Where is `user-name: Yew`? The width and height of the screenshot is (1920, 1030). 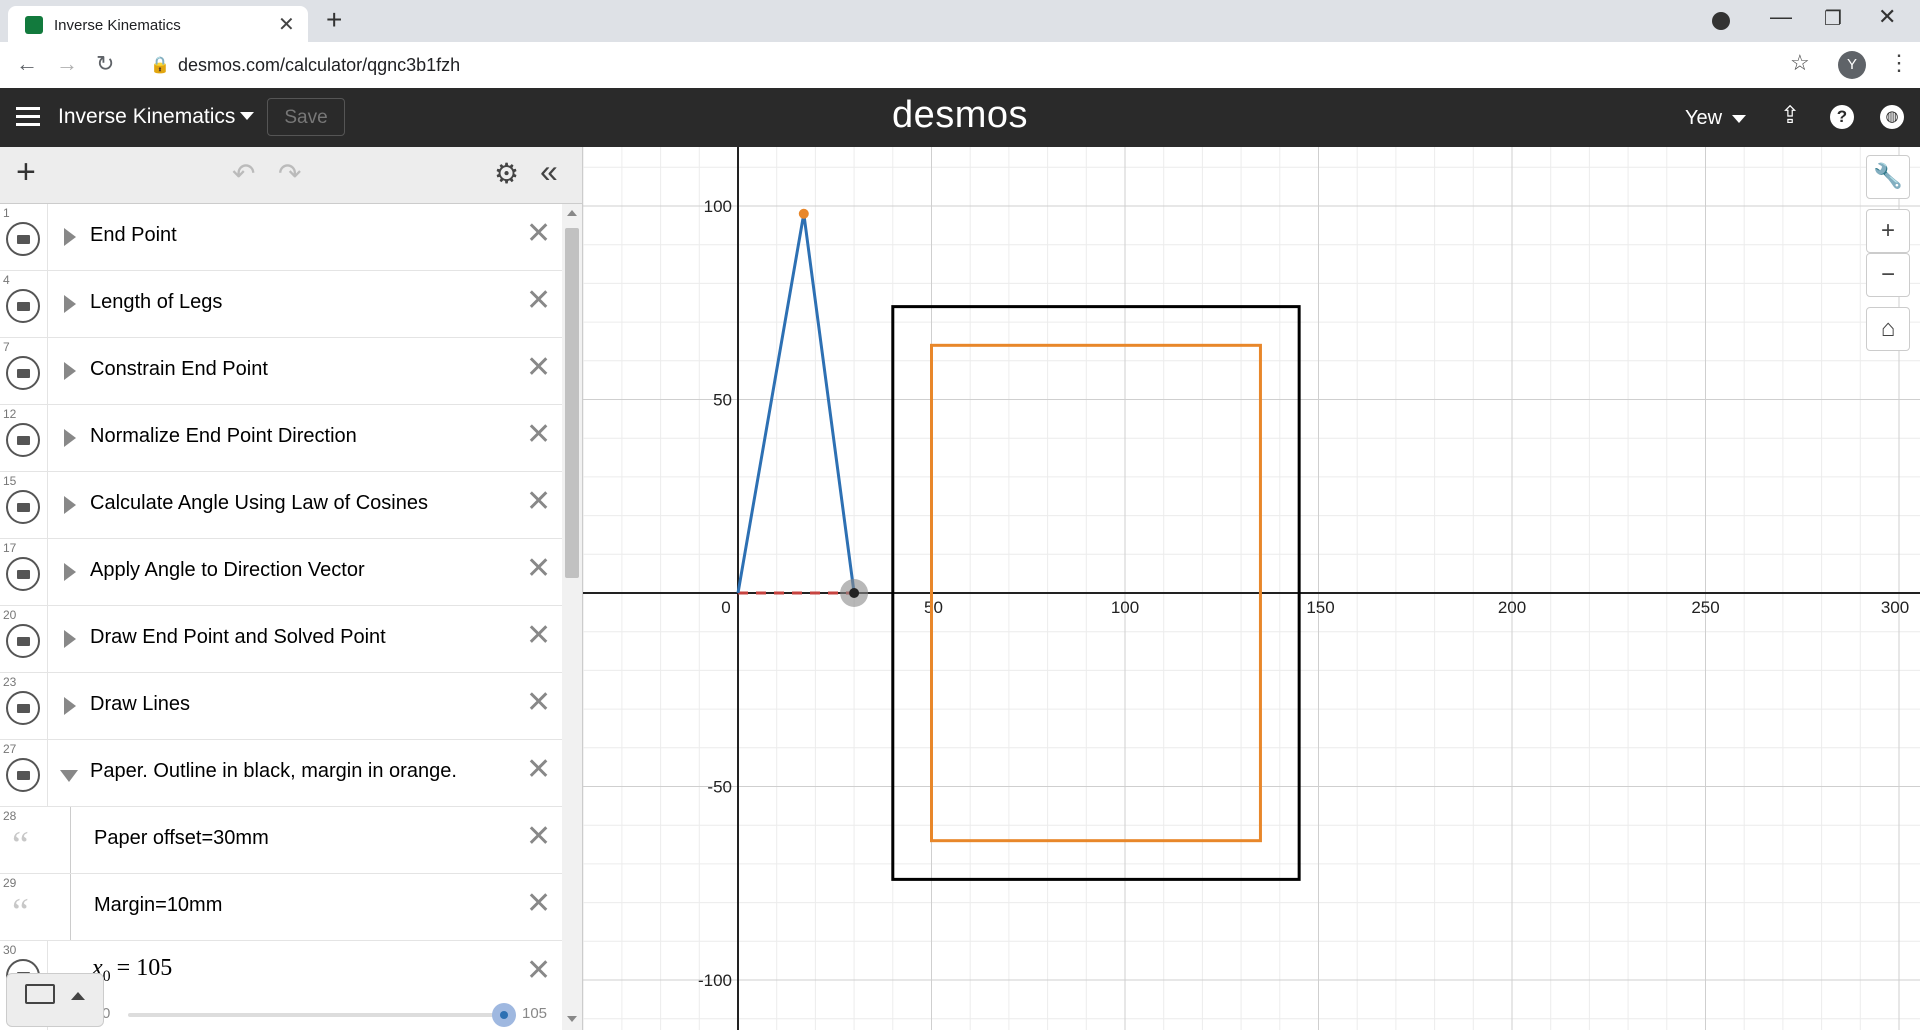
user-name: Yew is located at coordinates (1703, 118).